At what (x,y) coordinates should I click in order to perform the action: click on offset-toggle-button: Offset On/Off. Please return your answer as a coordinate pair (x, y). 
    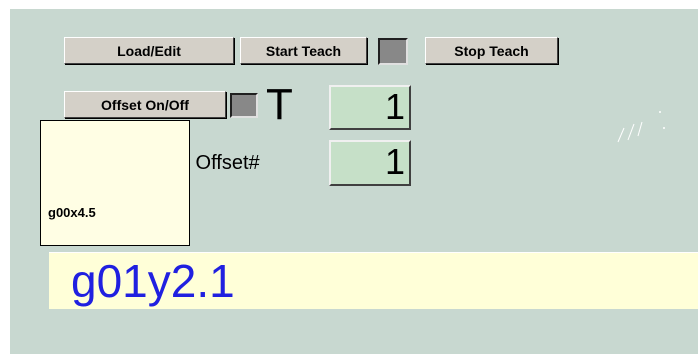
    Looking at the image, I should click on (145, 104).